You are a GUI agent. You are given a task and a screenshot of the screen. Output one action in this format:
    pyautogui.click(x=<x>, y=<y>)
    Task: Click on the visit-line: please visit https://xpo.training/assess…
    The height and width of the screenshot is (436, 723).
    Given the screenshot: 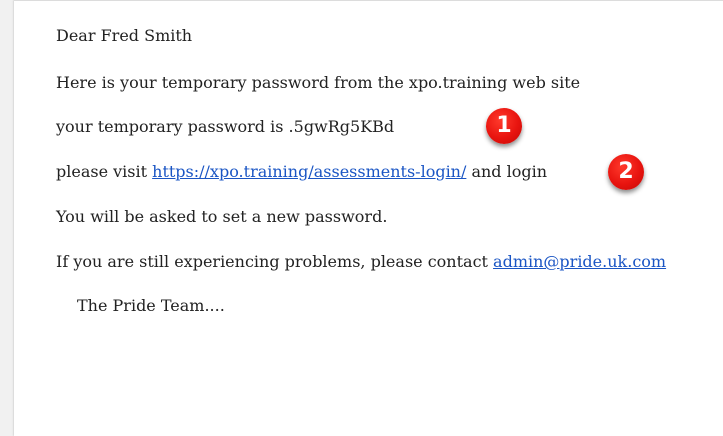 What is the action you would take?
    pyautogui.click(x=301, y=172)
    